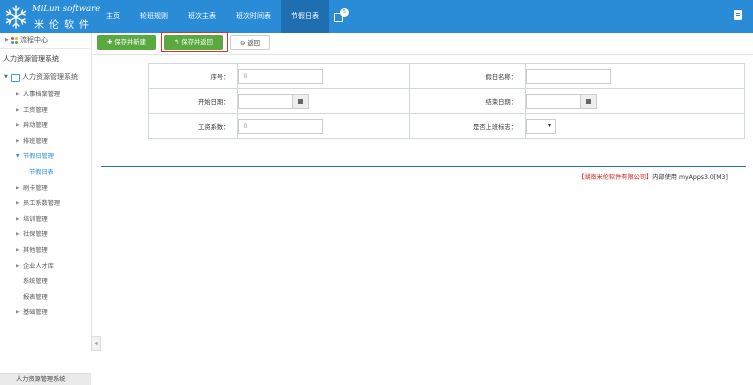 The height and width of the screenshot is (385, 753). What do you see at coordinates (202, 16) in the screenshot?
I see `nav-shift-master: 班次主表` at bounding box center [202, 16].